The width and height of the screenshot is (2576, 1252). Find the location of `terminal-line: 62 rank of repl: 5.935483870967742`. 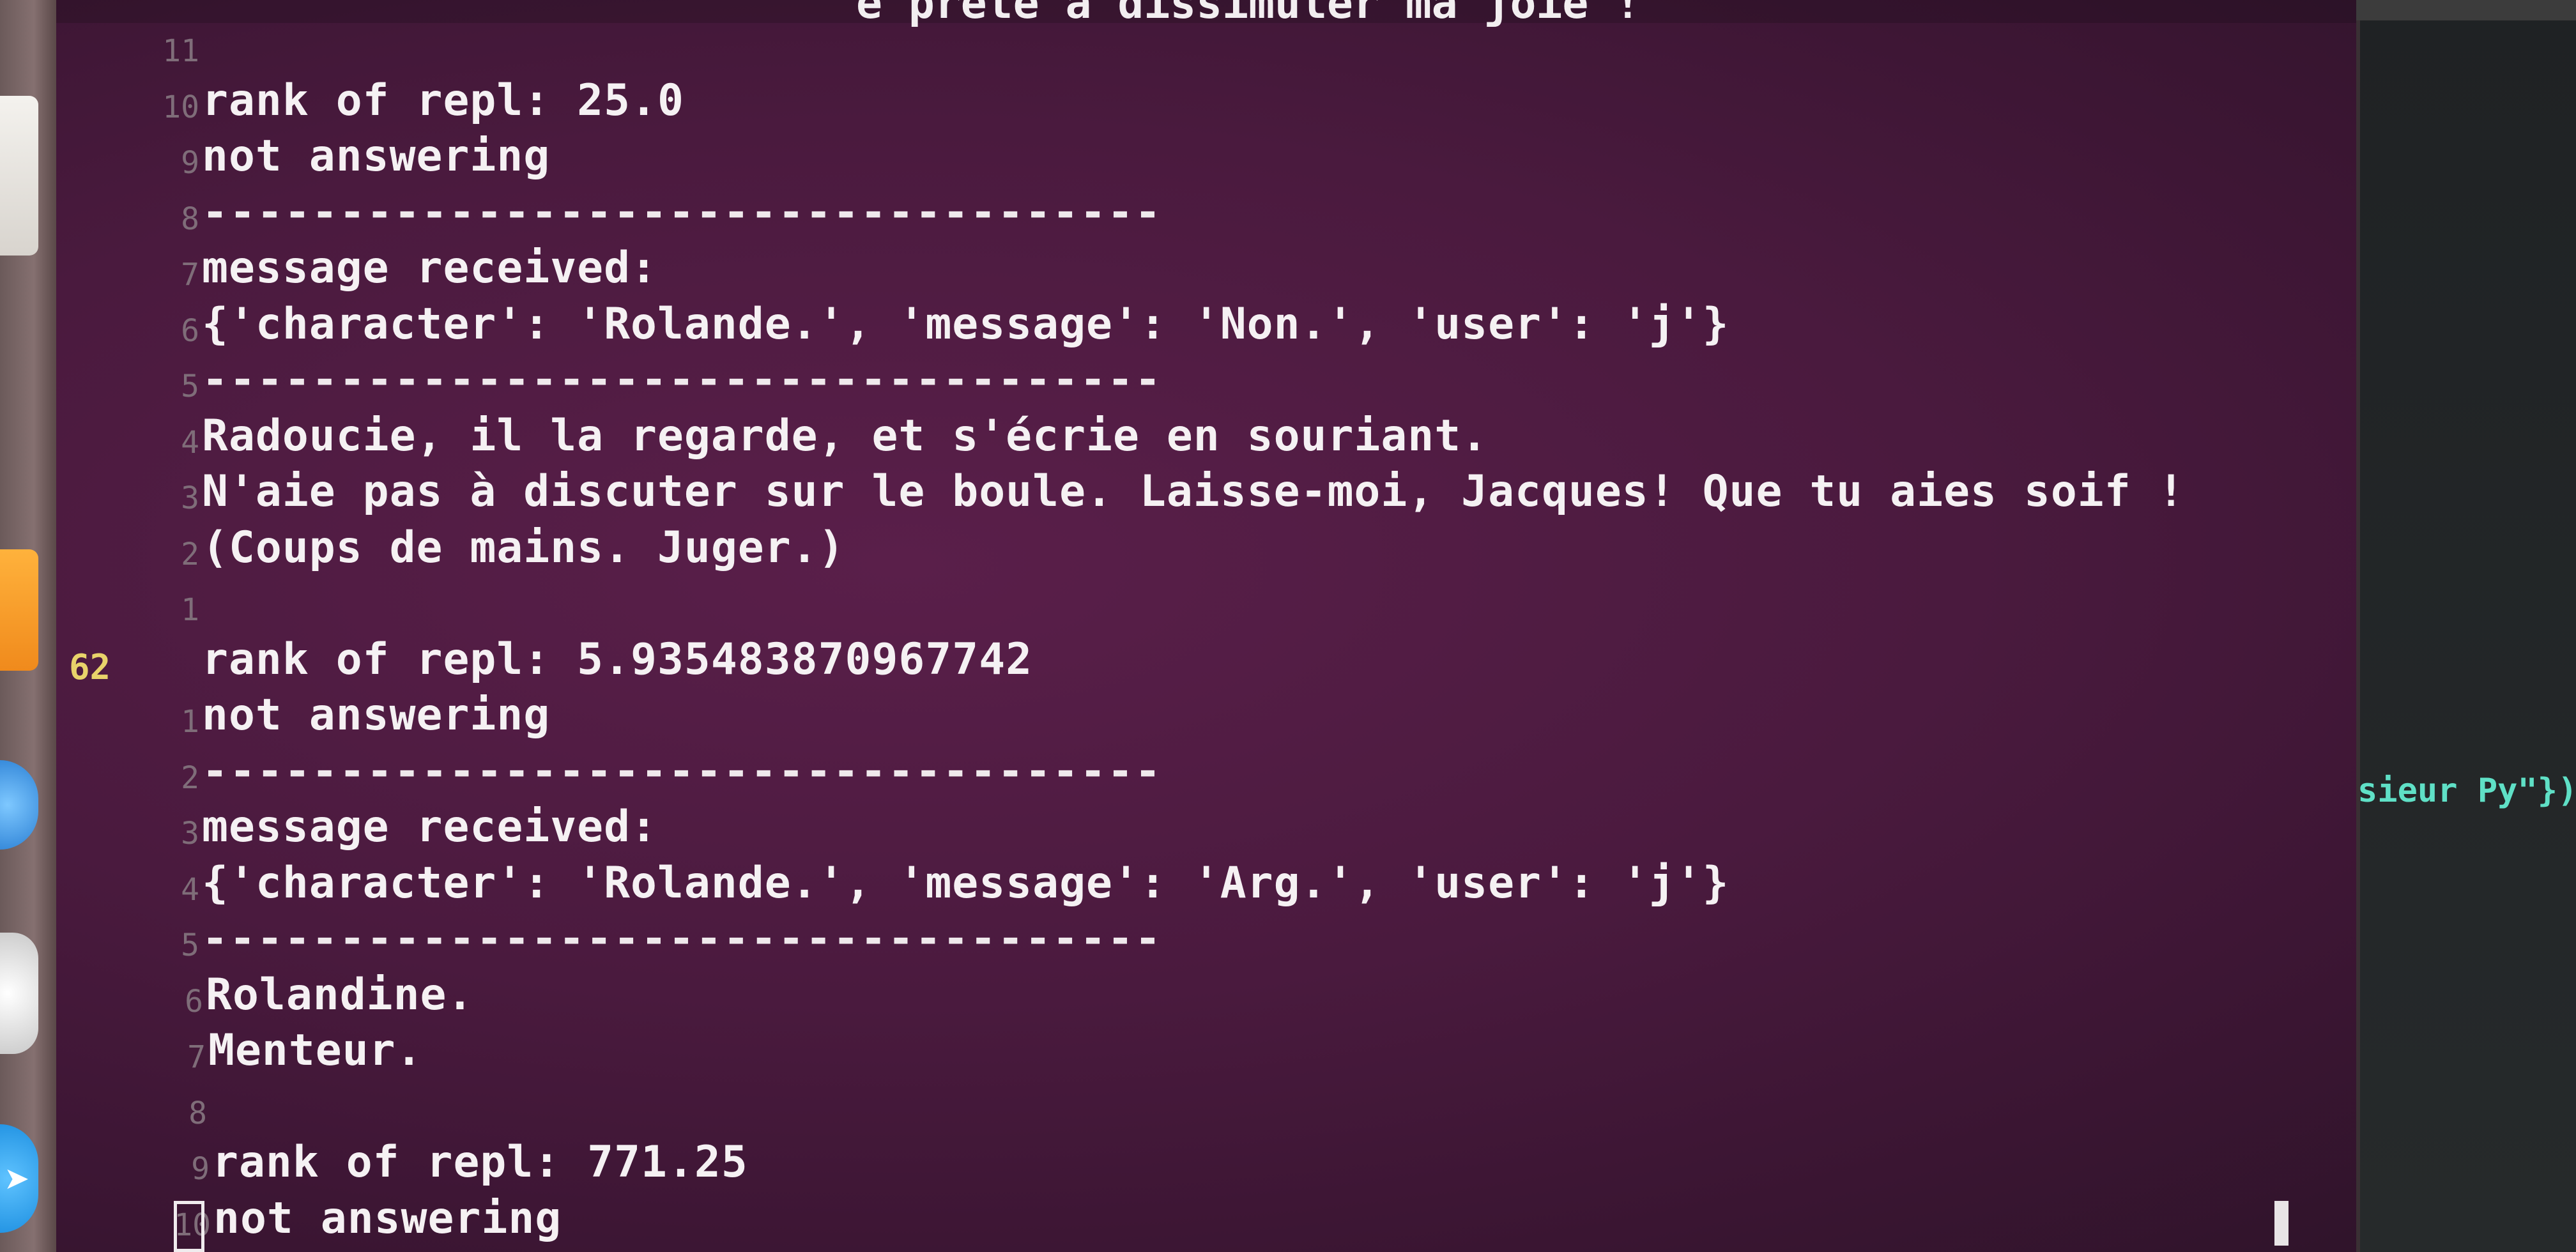

terminal-line: 62 rank of repl: 5.935483870967742 is located at coordinates (1206, 662).